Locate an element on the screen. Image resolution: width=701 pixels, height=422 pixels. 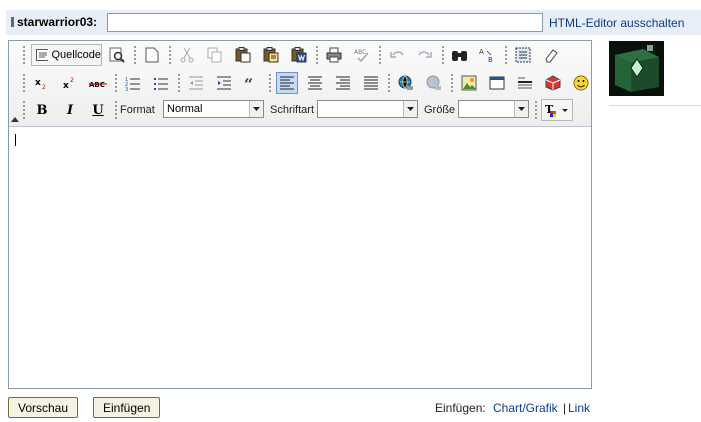
italic-icon: I is located at coordinates (70, 110).